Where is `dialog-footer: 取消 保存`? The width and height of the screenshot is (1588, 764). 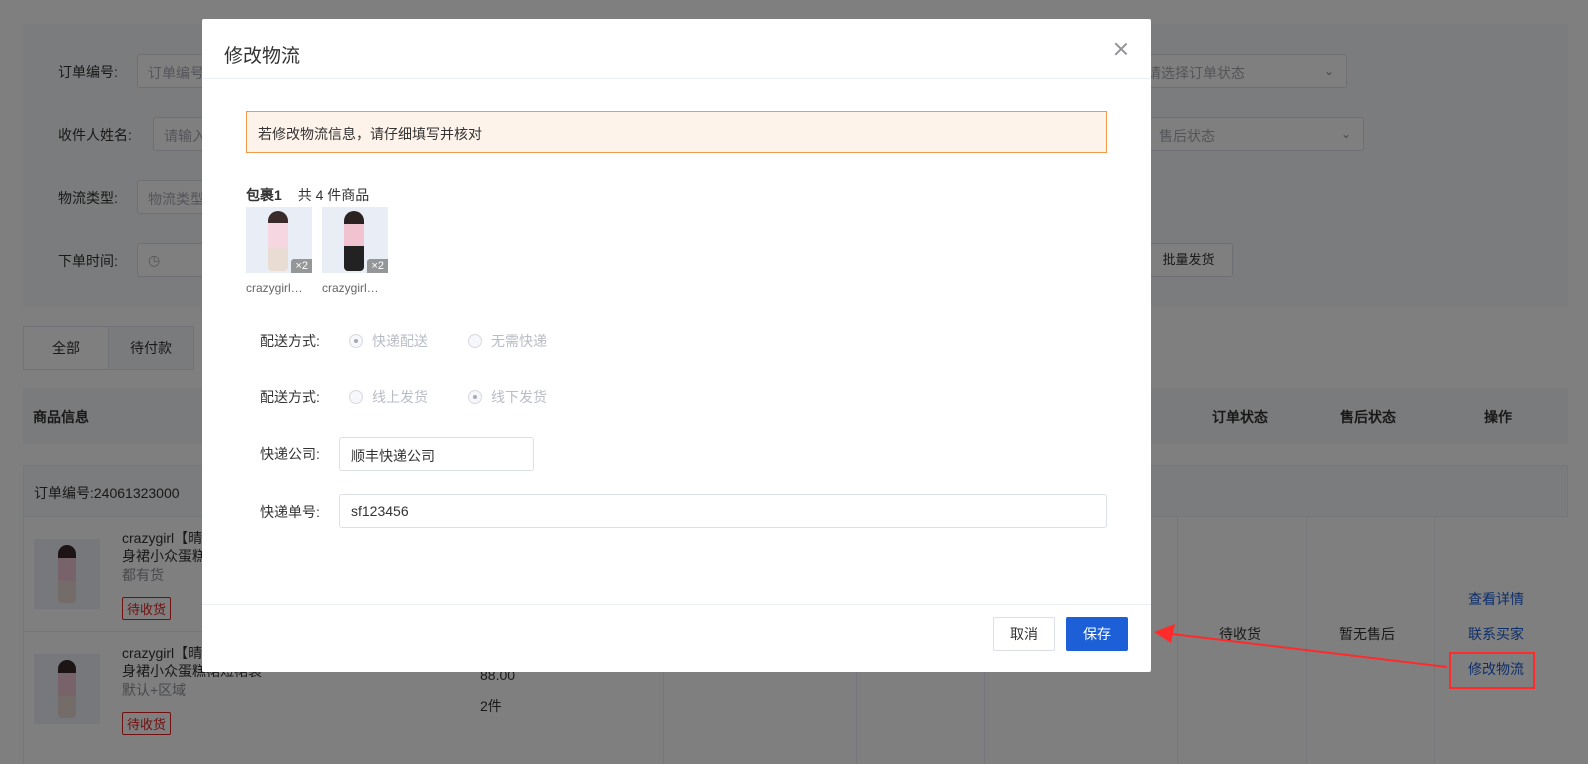
dialog-footer: 取消 保存 is located at coordinates (676, 638).